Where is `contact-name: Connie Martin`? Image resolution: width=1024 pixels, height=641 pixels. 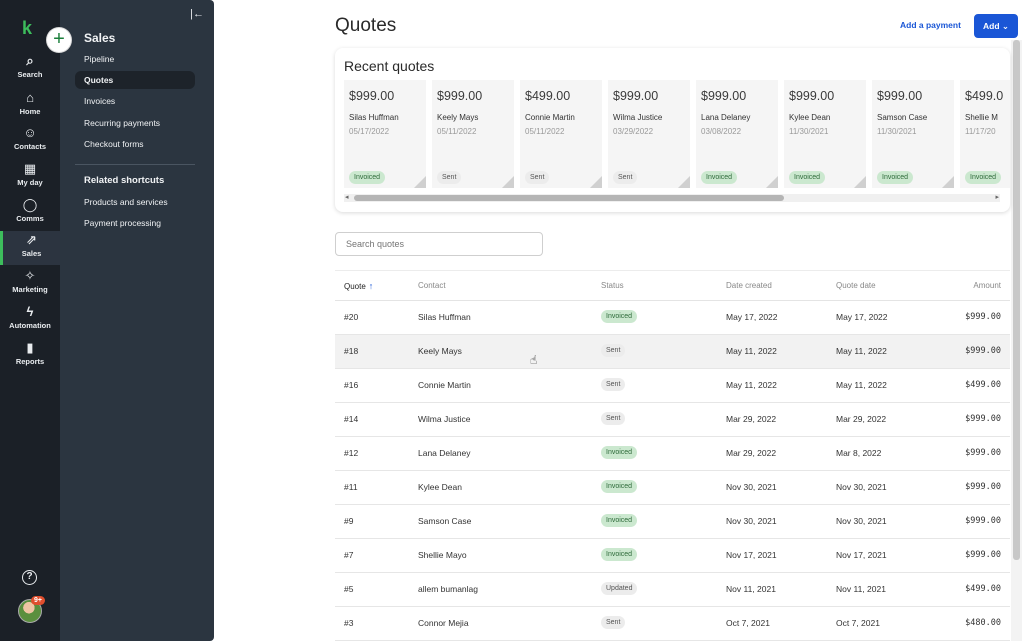
contact-name: Connie Martin is located at coordinates (444, 385).